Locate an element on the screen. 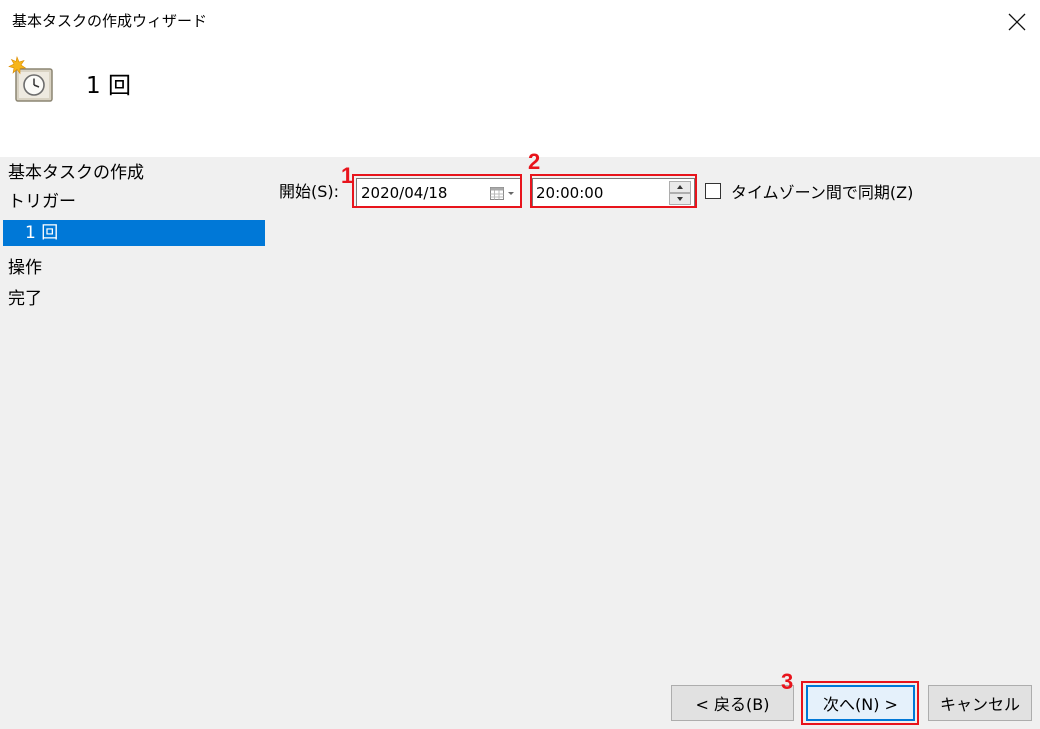 This screenshot has width=1040, height=729. close-button is located at coordinates (1017, 22).